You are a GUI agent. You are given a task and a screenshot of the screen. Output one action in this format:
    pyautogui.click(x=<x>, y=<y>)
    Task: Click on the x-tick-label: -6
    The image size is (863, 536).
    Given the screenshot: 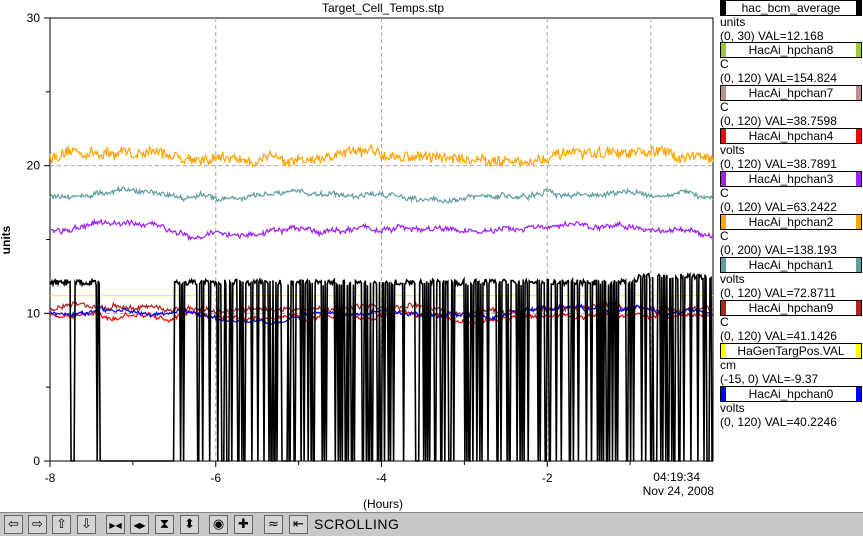 What is the action you would take?
    pyautogui.click(x=215, y=478)
    